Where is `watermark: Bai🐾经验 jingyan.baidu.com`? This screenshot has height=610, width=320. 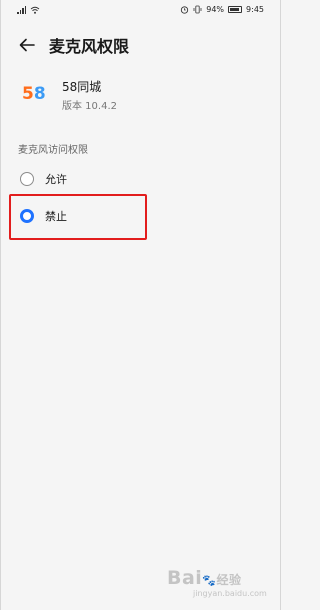 watermark: Bai🐾经验 jingyan.baidu.com is located at coordinates (222, 583).